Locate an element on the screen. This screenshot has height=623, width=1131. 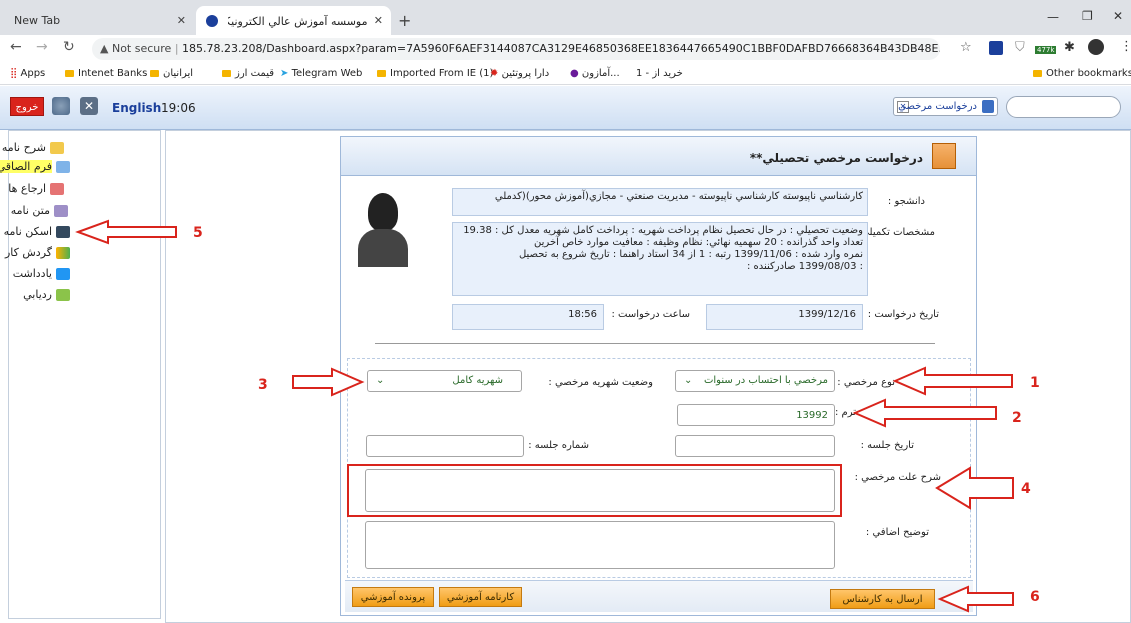
annotation-label-4: 4 is located at coordinates (1026, 489).